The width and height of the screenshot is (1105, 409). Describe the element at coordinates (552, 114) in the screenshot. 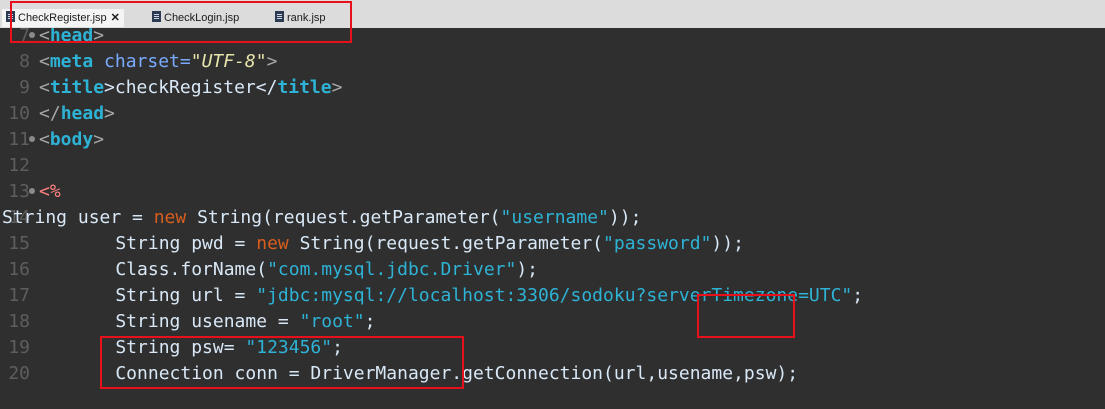

I see `code-line: 10 </head>` at that location.